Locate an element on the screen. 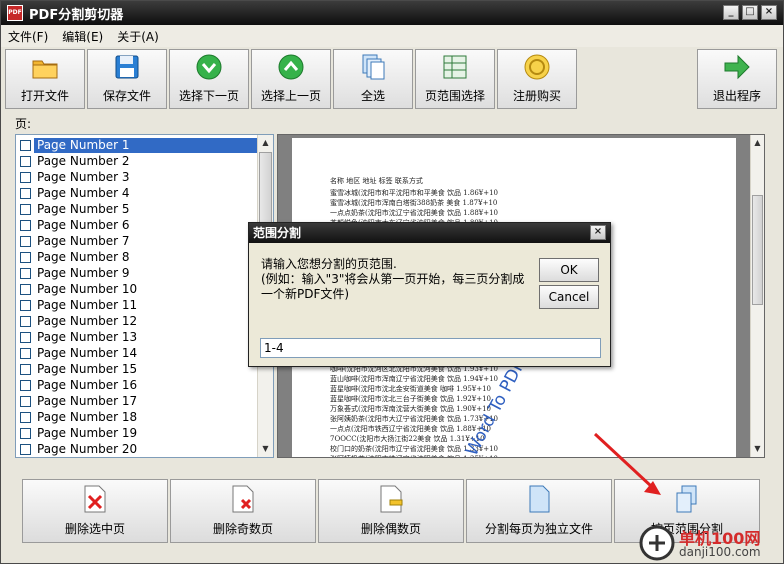 The width and height of the screenshot is (784, 564). logo-plus-icon is located at coordinates (657, 543).